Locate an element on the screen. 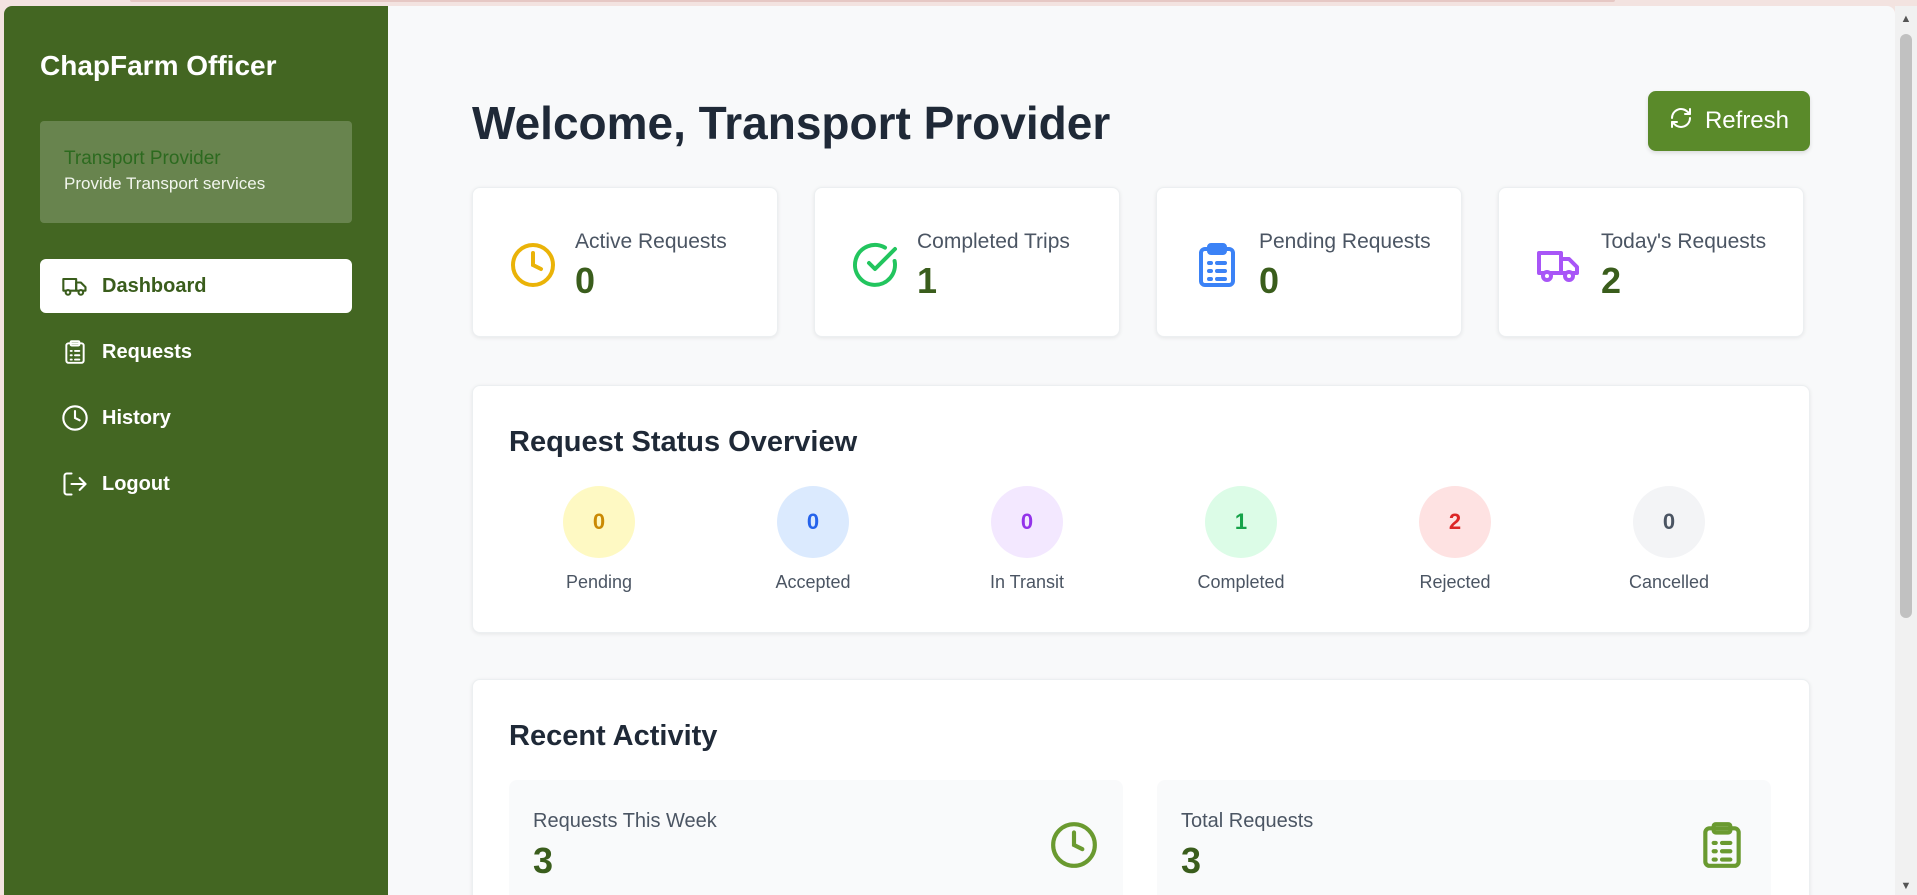 This screenshot has height=895, width=1917. sidebar-item-logout: Logout is located at coordinates (196, 484).